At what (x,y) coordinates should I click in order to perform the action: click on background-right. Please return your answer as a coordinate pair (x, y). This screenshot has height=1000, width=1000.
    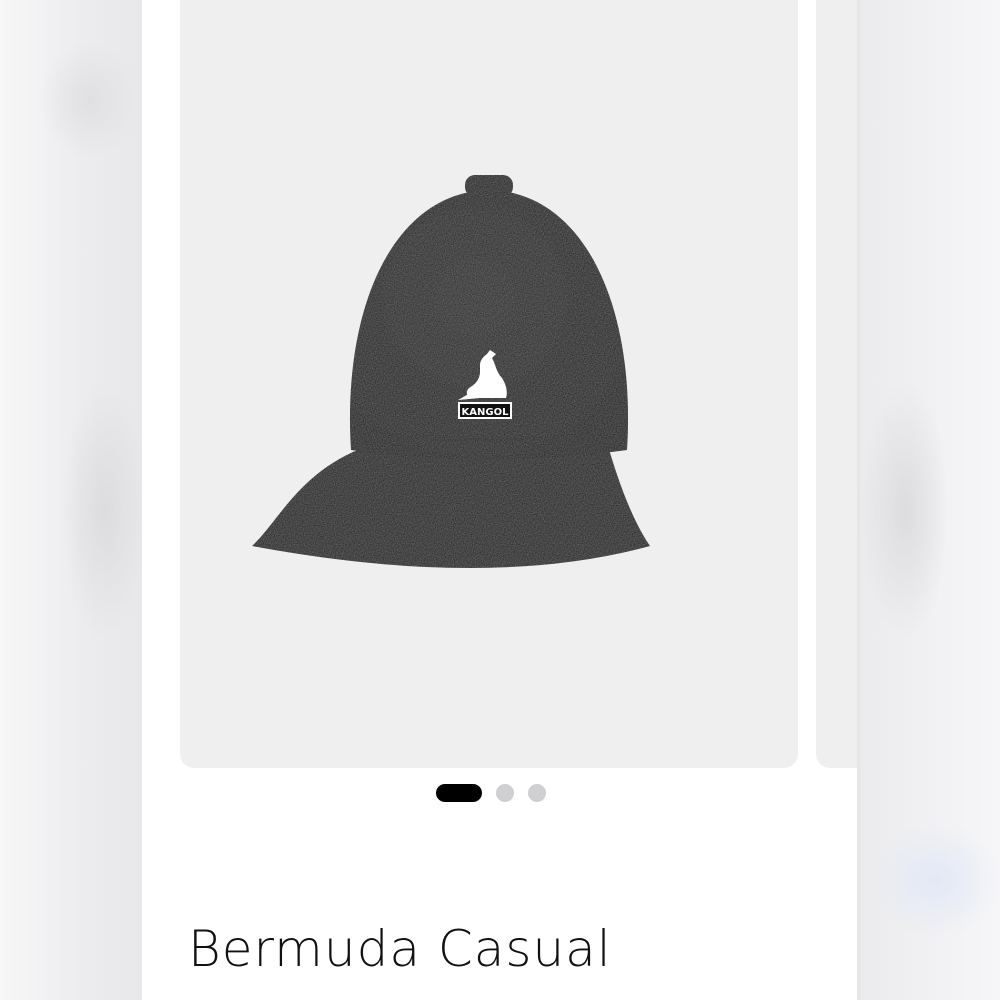
    Looking at the image, I should click on (930, 500).